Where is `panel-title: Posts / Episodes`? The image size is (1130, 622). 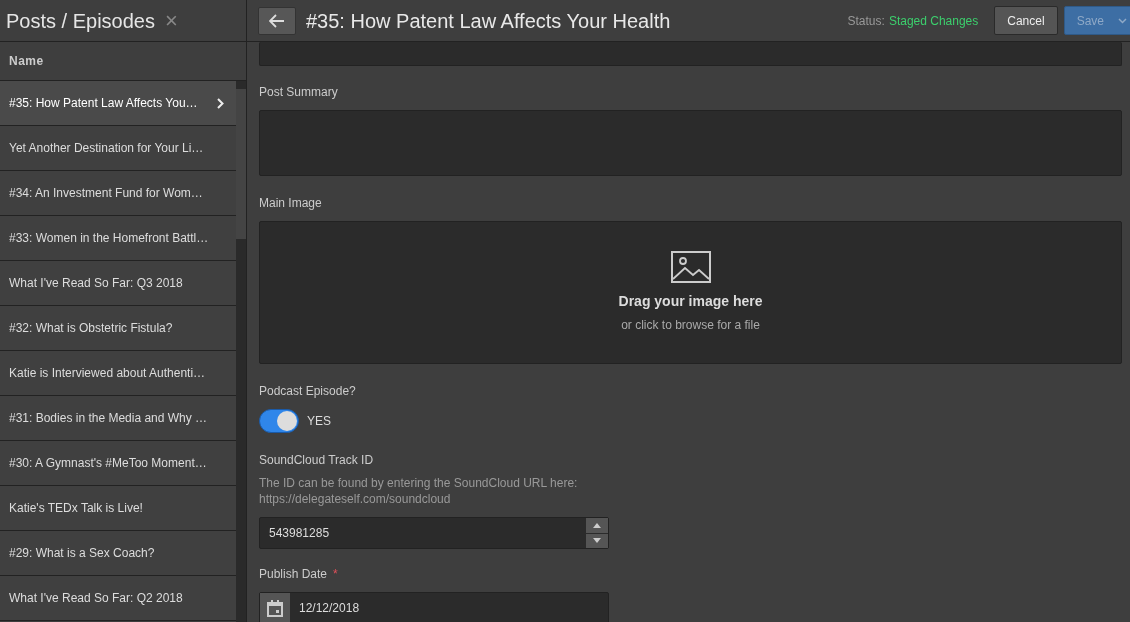 panel-title: Posts / Episodes is located at coordinates (80, 21).